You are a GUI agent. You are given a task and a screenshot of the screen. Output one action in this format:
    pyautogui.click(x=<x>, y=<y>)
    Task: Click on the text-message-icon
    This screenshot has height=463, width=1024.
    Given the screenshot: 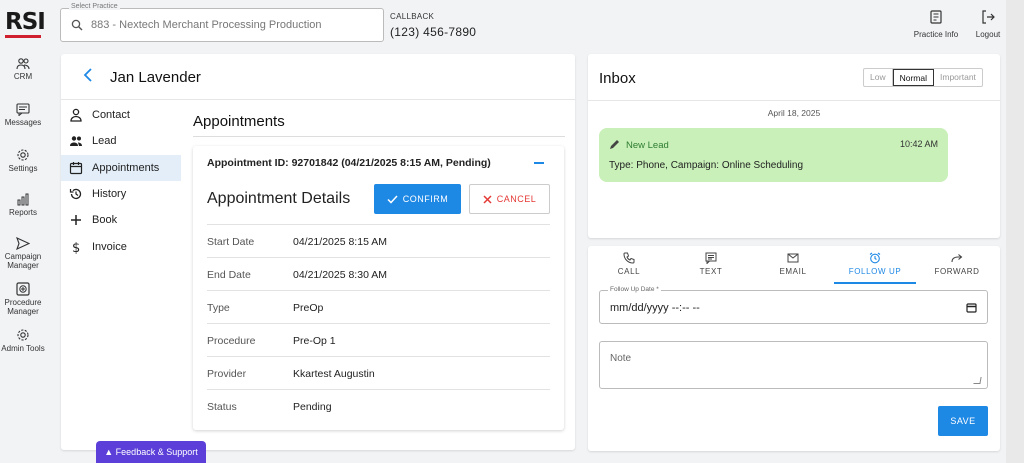 What is the action you would take?
    pyautogui.click(x=711, y=258)
    